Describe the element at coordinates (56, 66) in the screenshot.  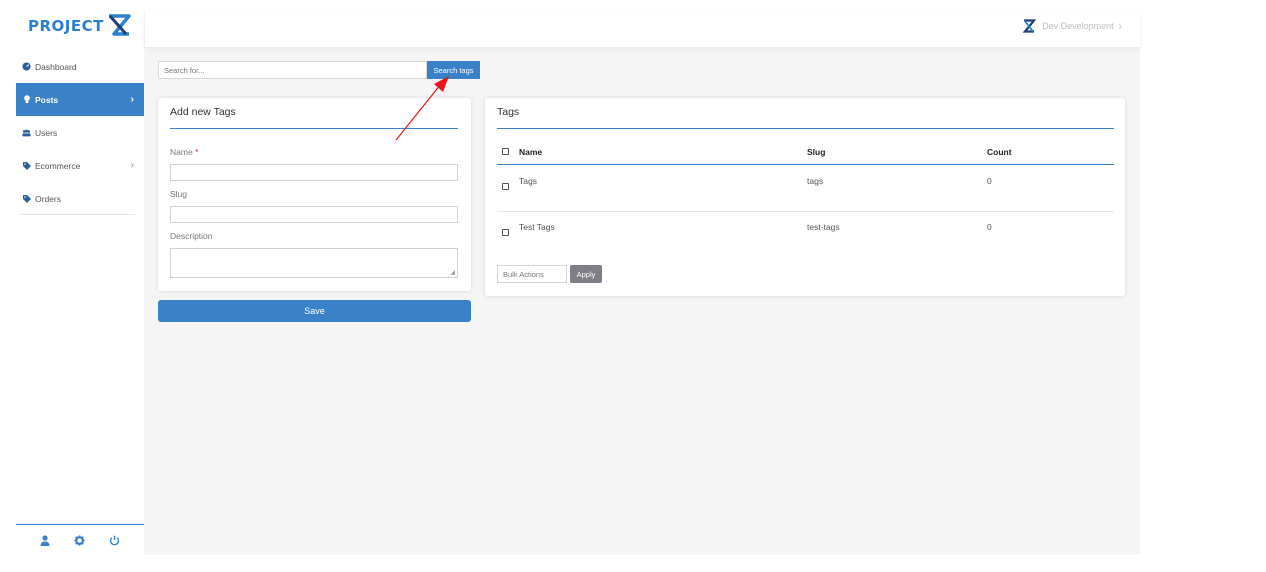
I see `sidebar-item-label: Dashboard` at that location.